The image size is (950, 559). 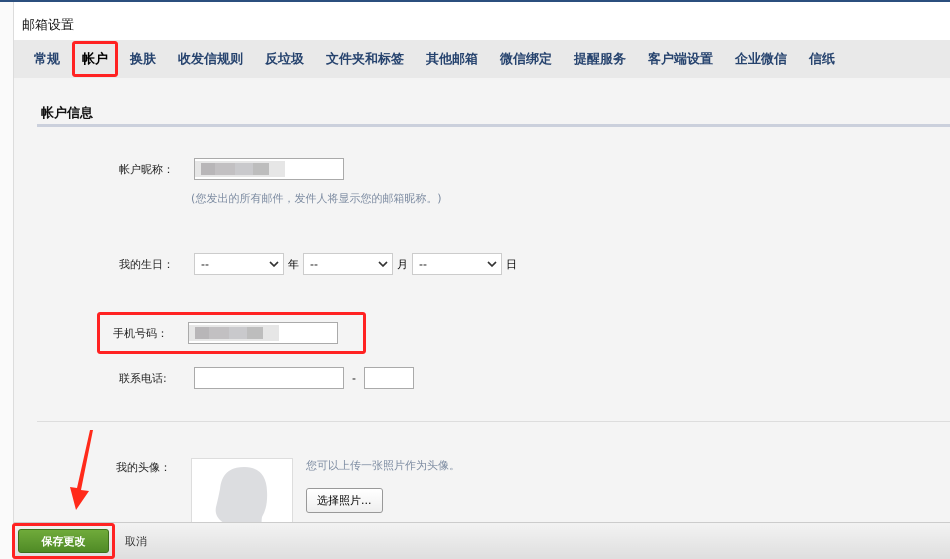 What do you see at coordinates (365, 59) in the screenshot?
I see `tab: 文件夹和标签` at bounding box center [365, 59].